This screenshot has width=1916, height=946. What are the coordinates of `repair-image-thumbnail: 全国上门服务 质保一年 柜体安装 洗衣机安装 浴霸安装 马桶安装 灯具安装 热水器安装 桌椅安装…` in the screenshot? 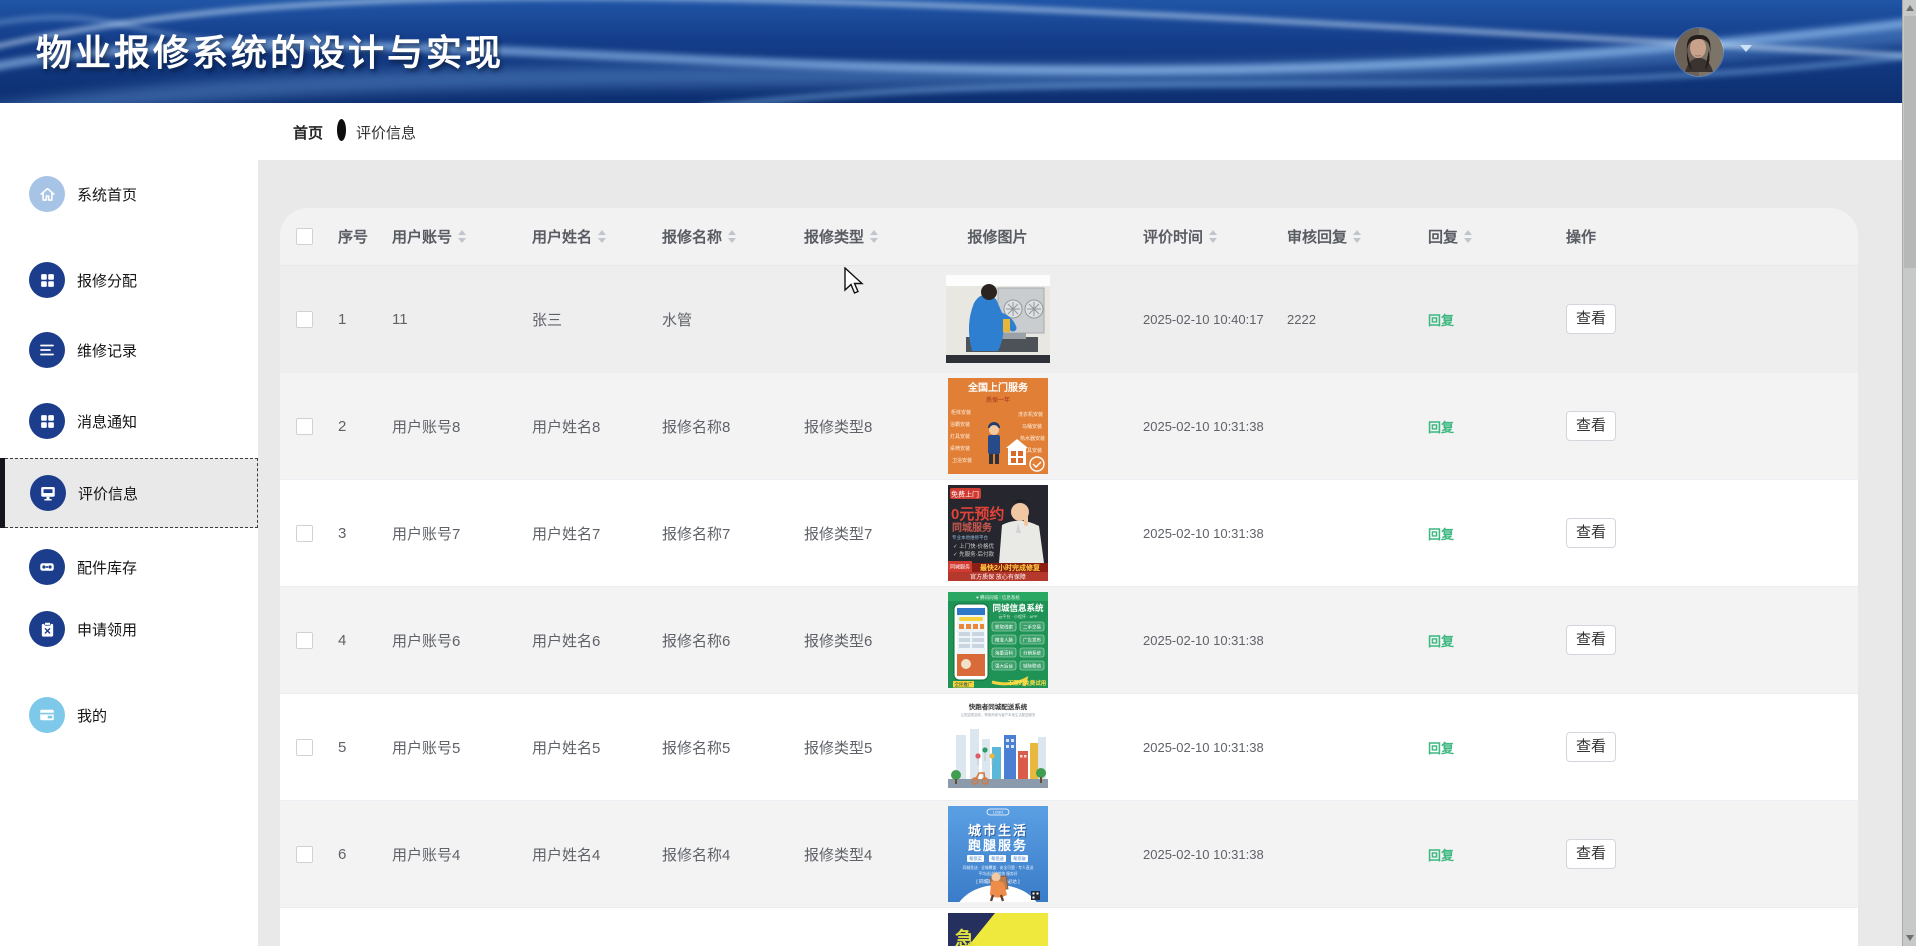 It's located at (997, 426).